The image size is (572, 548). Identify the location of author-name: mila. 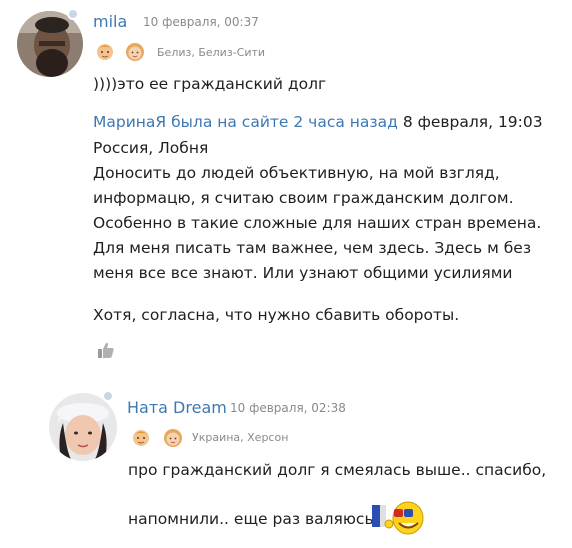
(110, 21).